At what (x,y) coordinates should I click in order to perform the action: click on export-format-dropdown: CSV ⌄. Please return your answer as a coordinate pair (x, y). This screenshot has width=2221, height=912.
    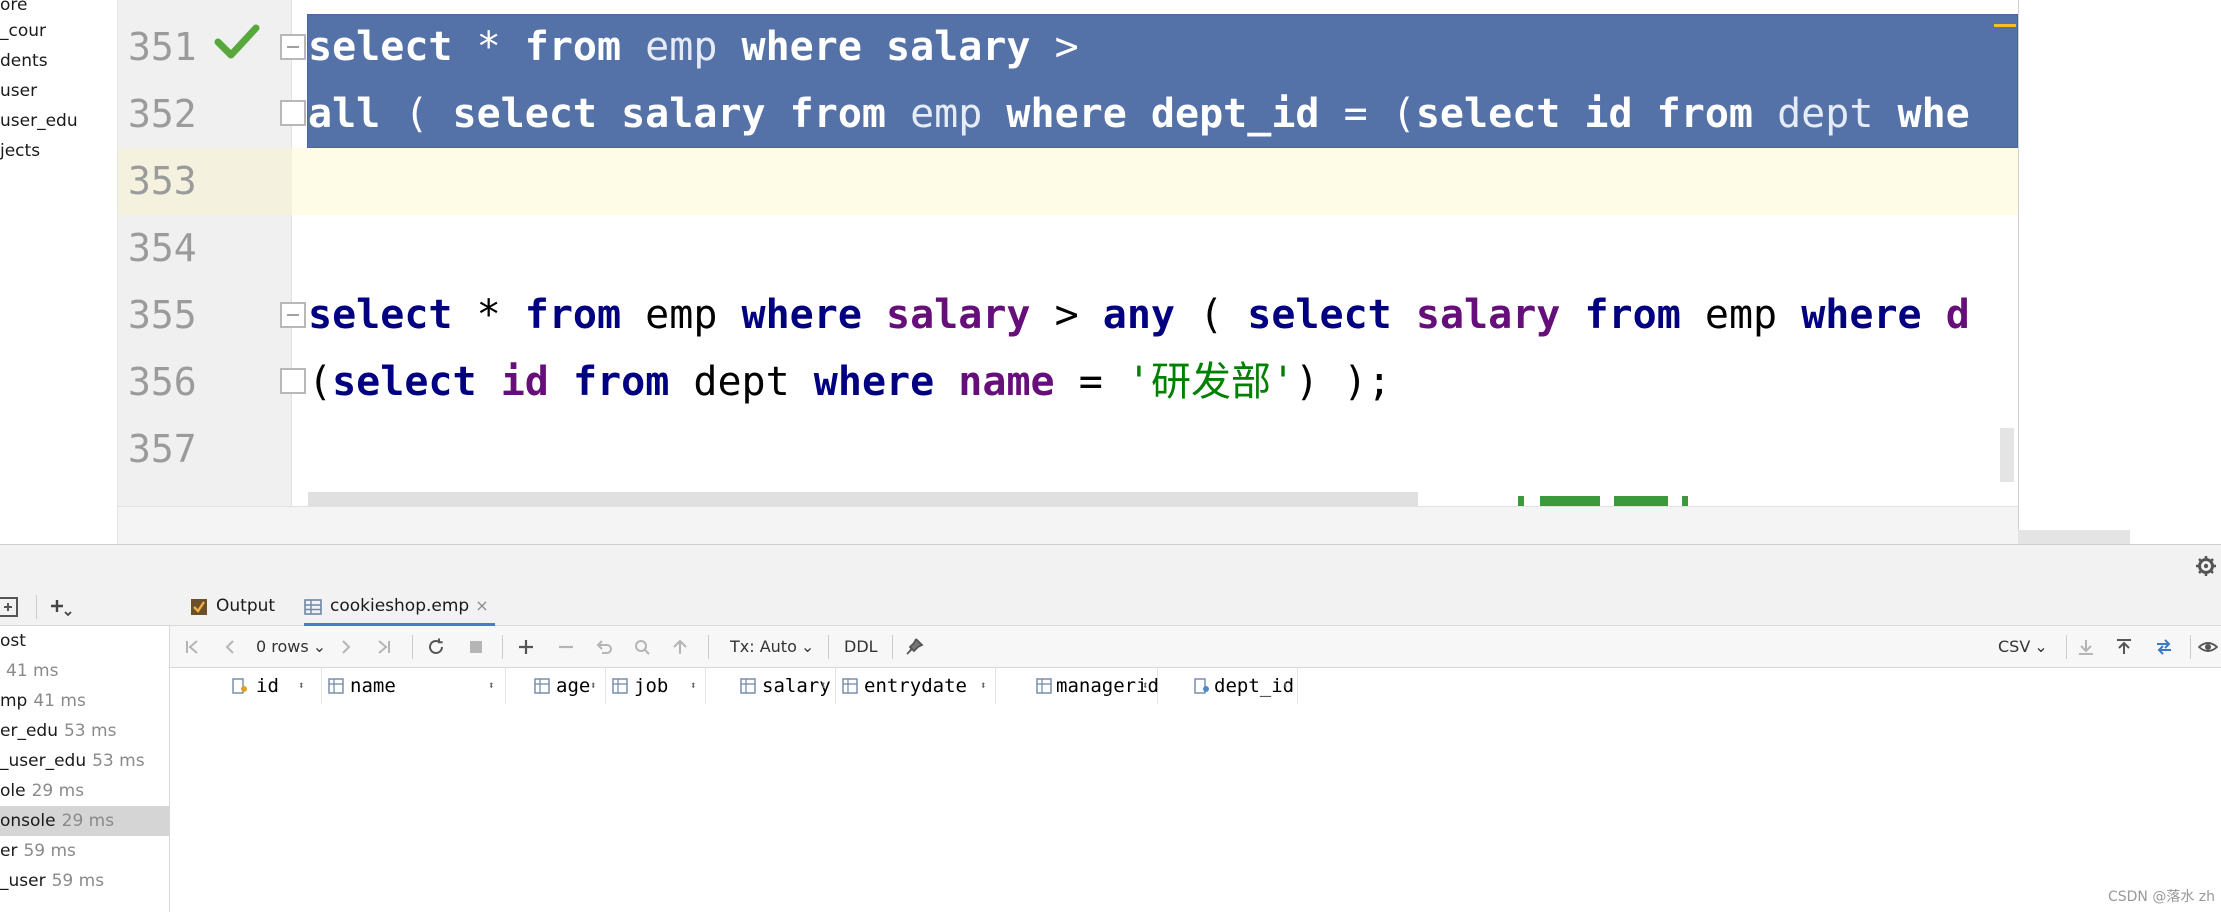
    Looking at the image, I should click on (2023, 647).